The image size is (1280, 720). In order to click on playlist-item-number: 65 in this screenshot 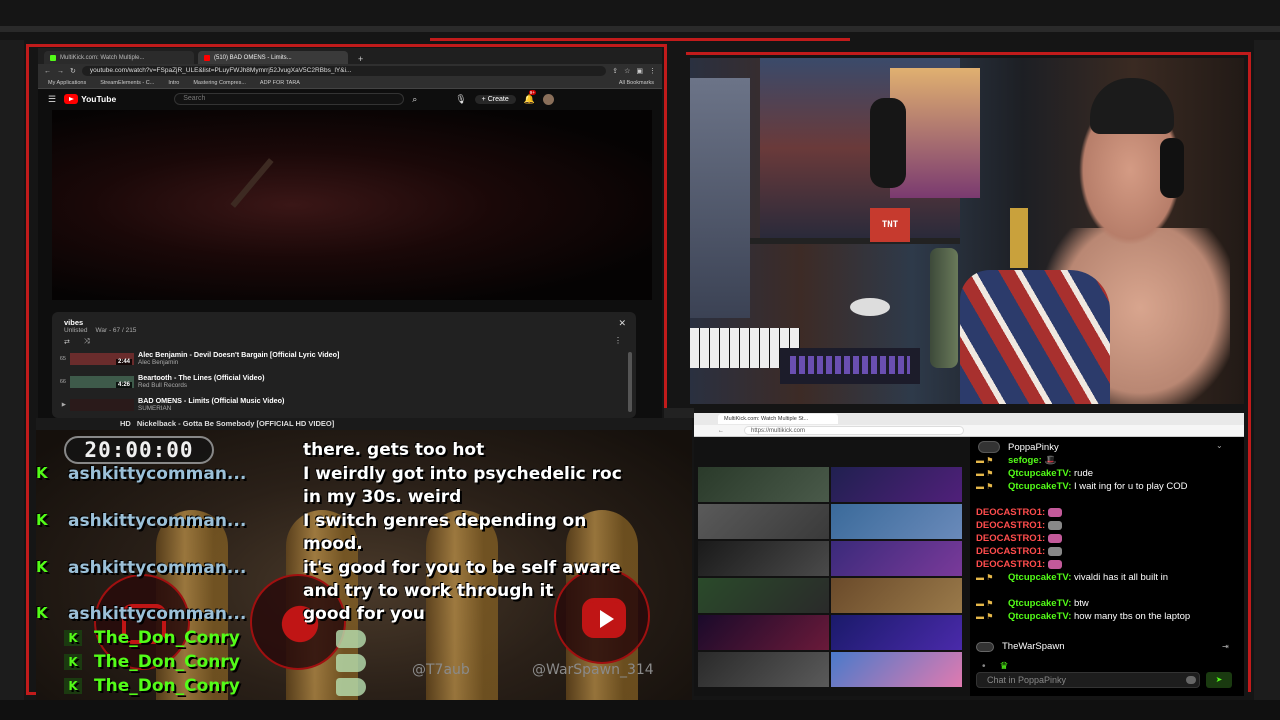, I will do `click(62, 358)`.